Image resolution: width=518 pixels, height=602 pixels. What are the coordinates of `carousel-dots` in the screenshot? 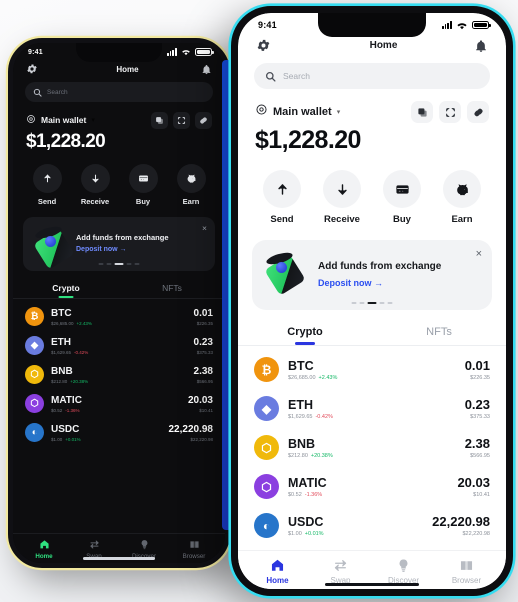 It's located at (372, 303).